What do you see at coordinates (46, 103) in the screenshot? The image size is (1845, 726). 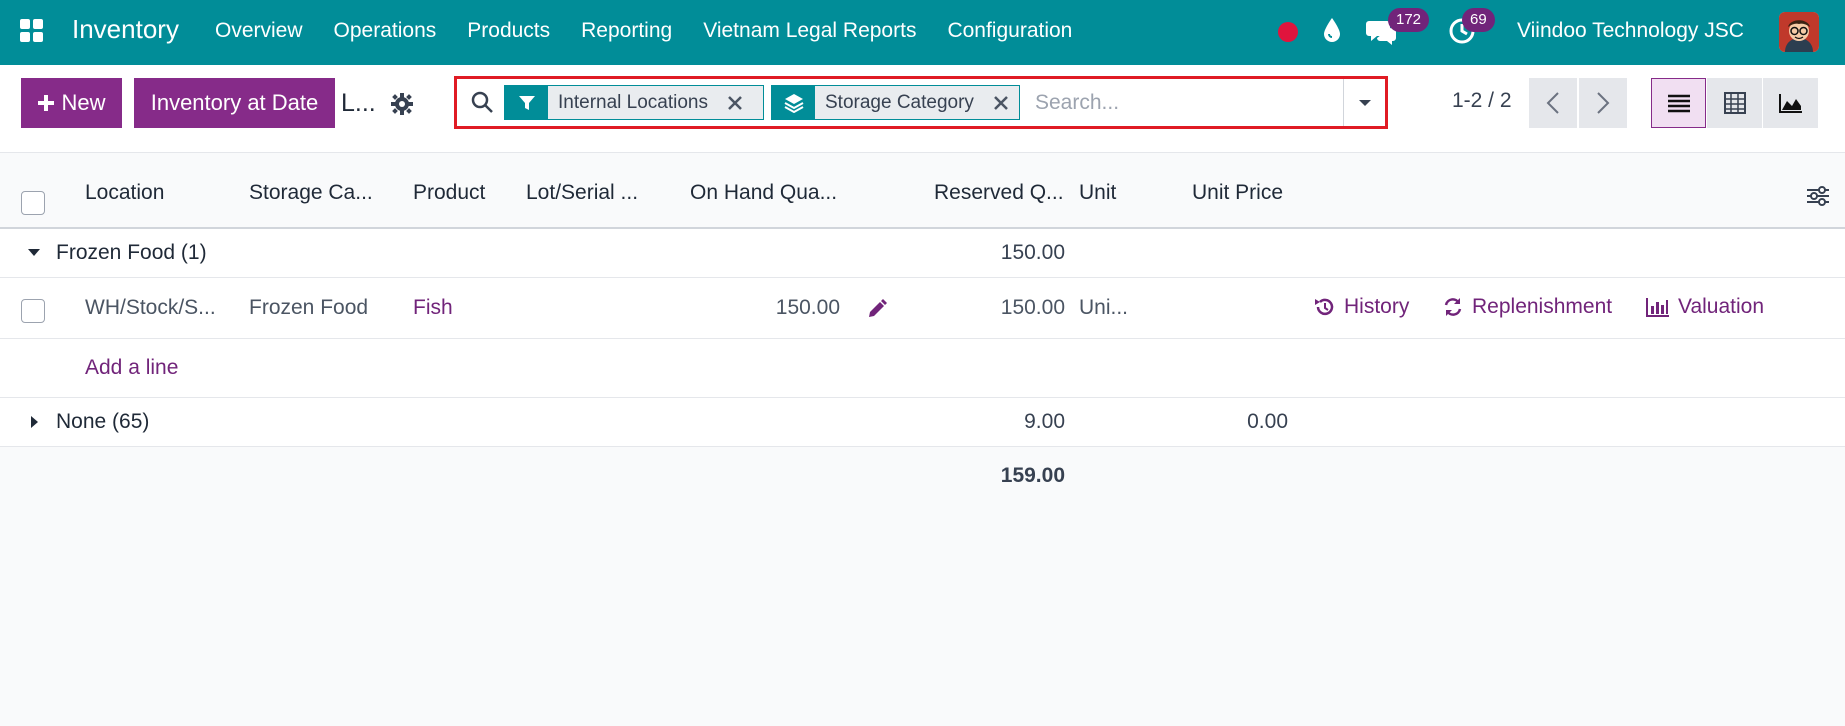 I see `plus-icon` at bounding box center [46, 103].